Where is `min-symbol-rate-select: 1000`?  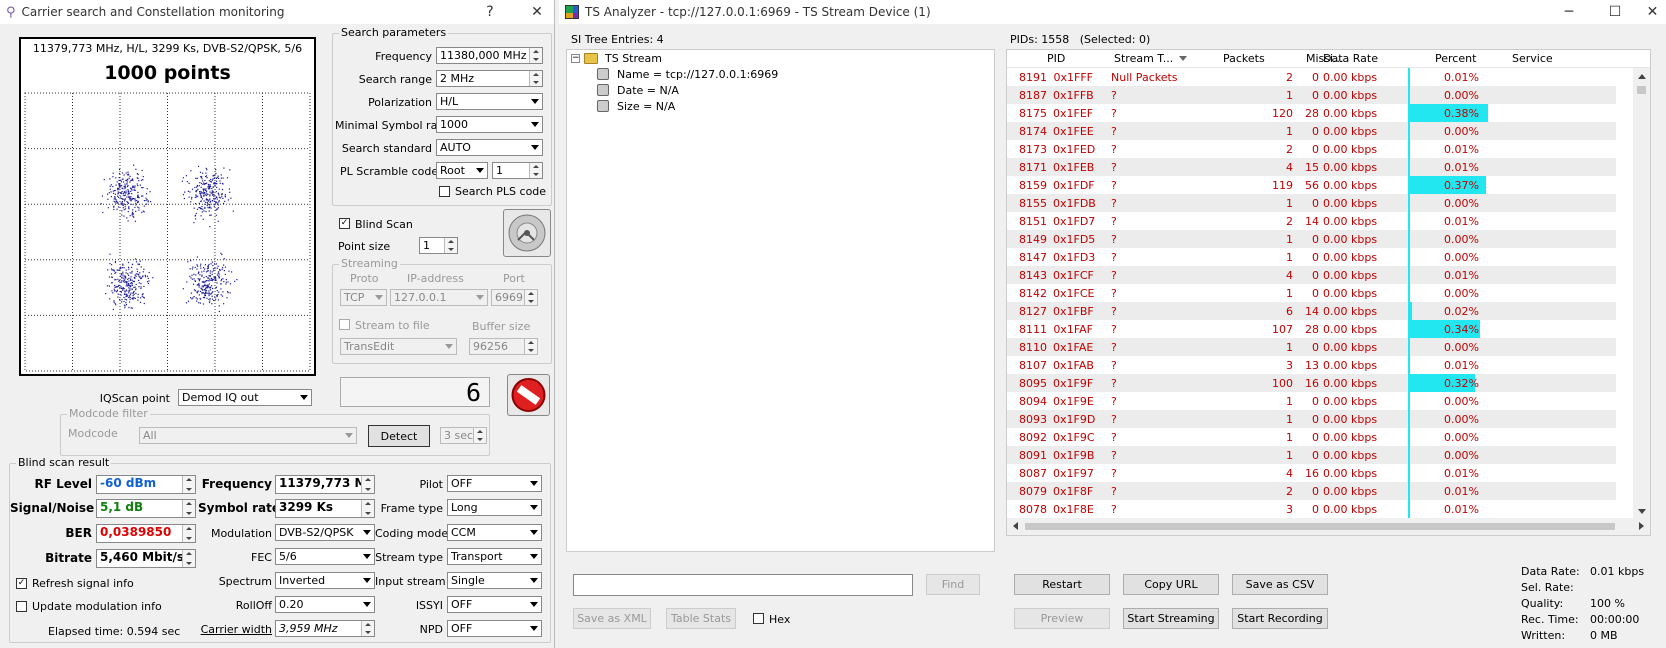
min-symbol-rate-select: 1000 is located at coordinates (489, 124).